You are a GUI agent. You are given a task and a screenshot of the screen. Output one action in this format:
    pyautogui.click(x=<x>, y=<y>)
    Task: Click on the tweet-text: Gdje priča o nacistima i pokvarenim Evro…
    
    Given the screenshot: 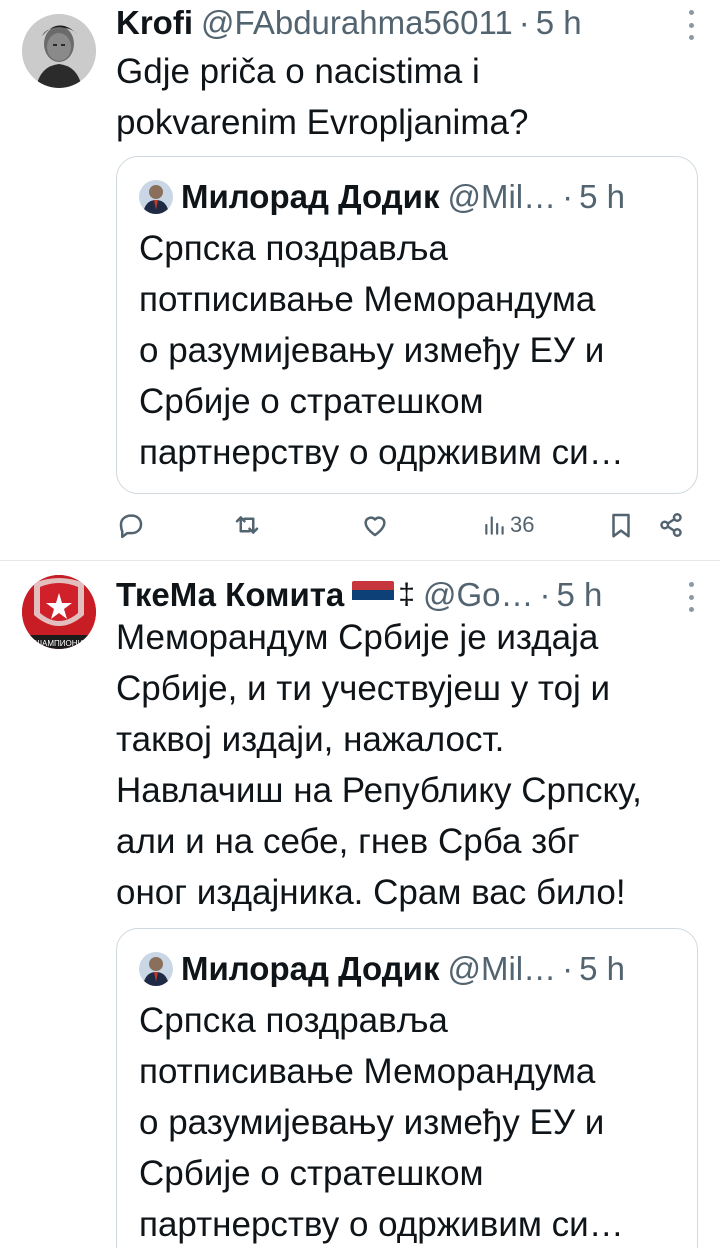 What is the action you would take?
    pyautogui.click(x=322, y=97)
    